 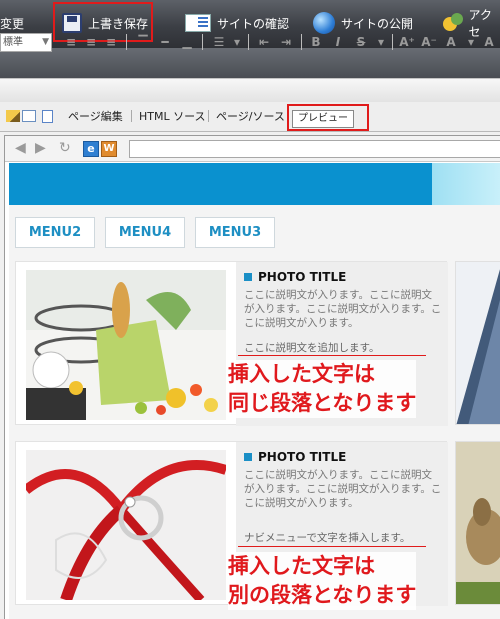 I want to click on refresh-icon: ↻, so click(x=65, y=148).